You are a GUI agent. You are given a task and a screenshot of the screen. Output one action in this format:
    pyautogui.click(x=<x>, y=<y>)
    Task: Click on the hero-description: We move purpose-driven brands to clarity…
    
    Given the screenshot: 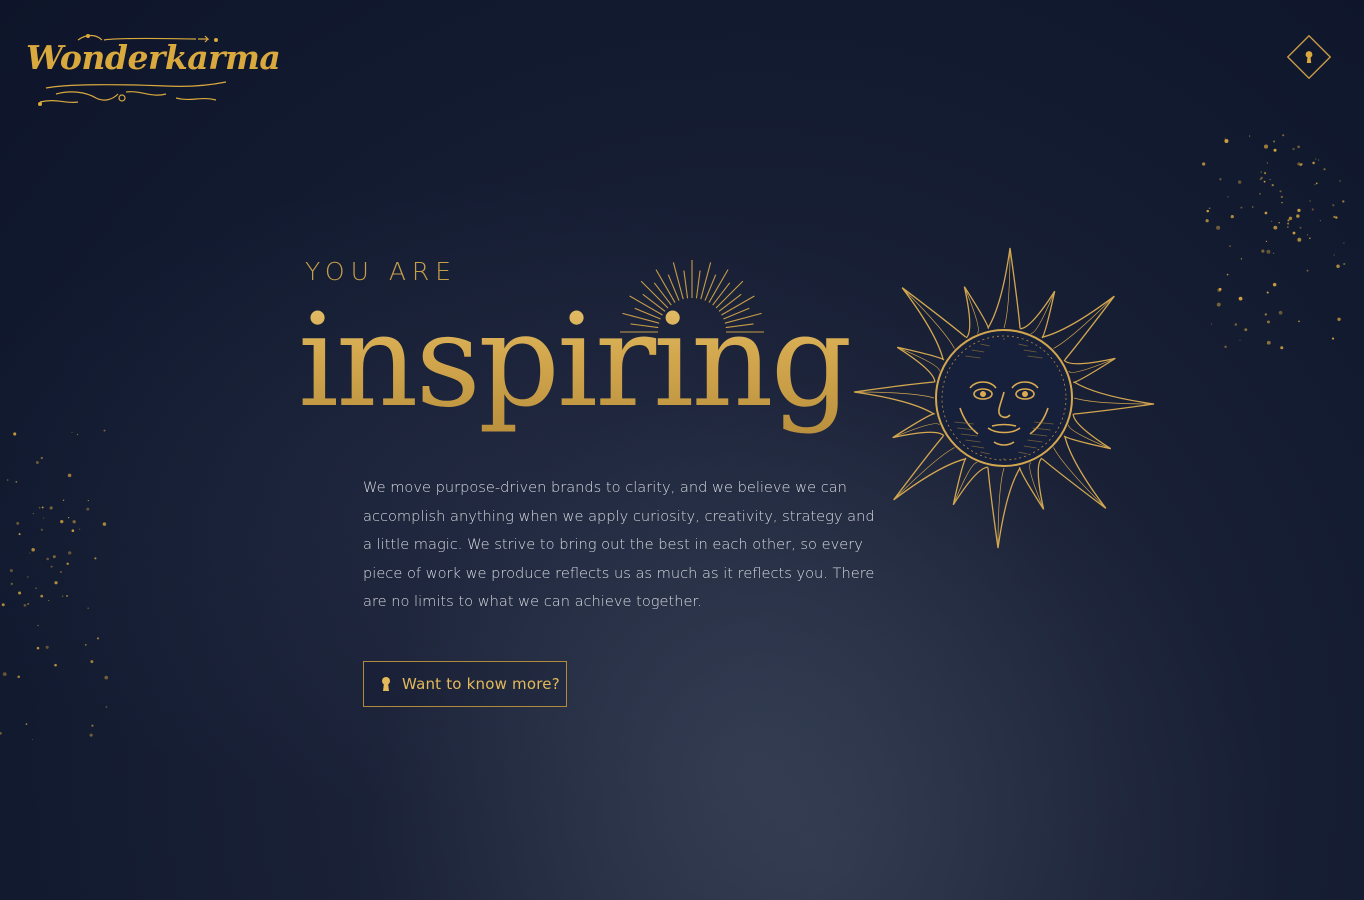 What is the action you would take?
    pyautogui.click(x=619, y=545)
    